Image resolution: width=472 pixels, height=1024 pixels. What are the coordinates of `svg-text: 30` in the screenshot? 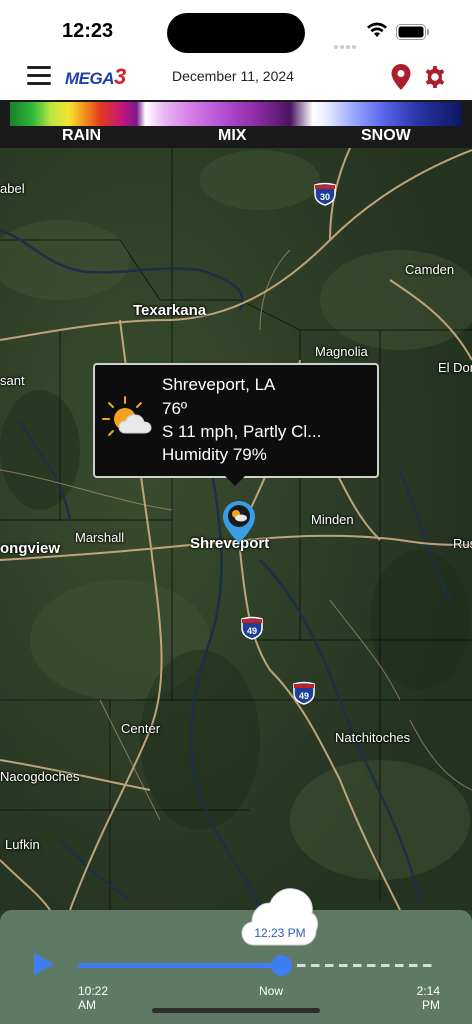 It's located at (325, 197).